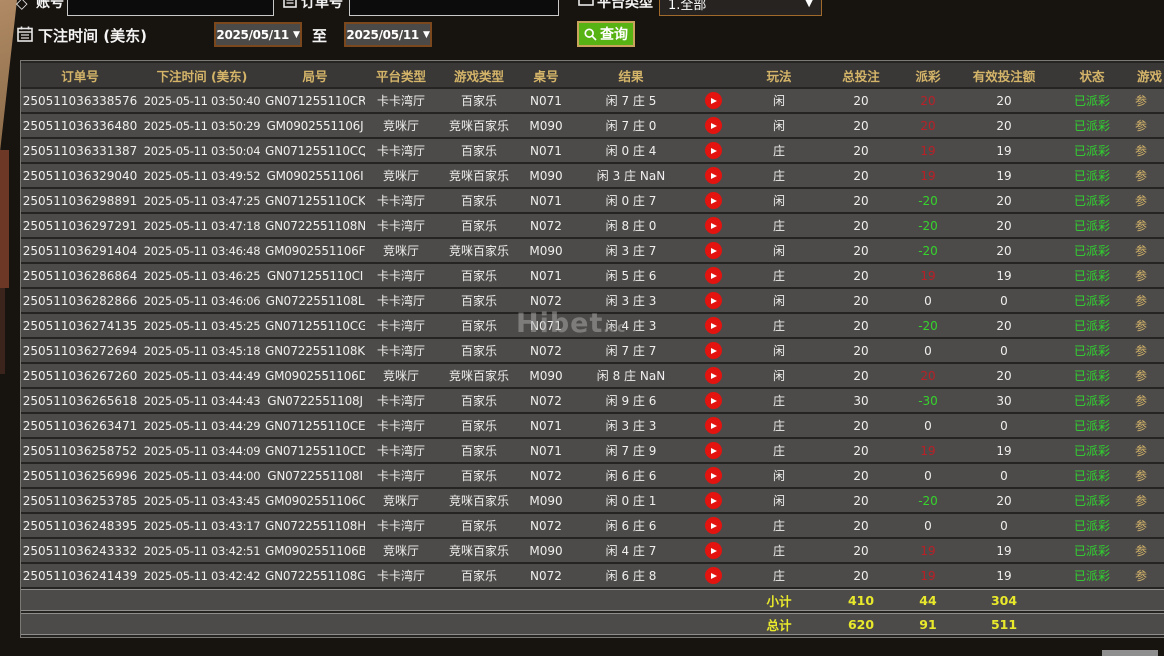  I want to click on bet-time-label: 下注时间 (美东), so click(92, 36).